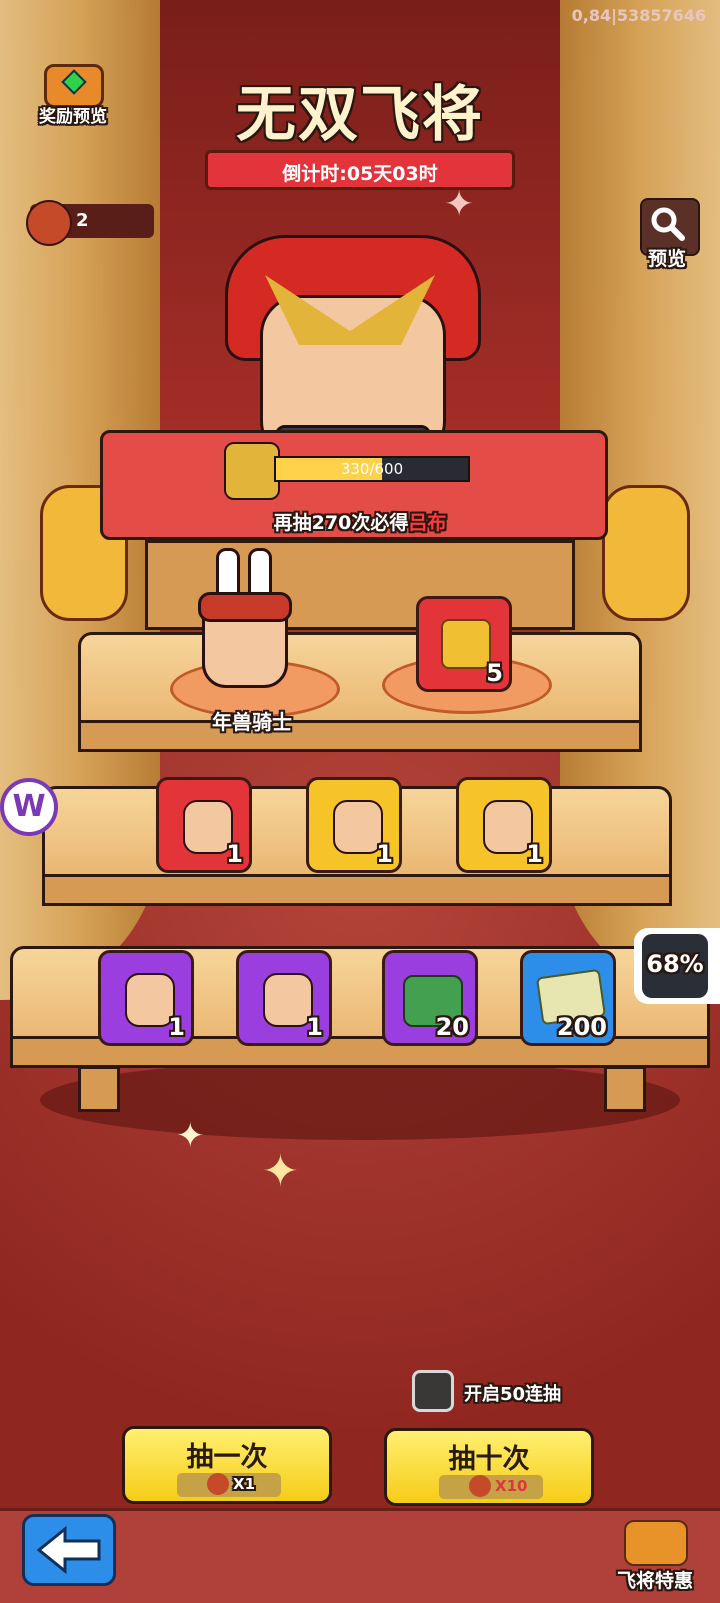  I want to click on hero-name: 年兽骑士, so click(252, 722).